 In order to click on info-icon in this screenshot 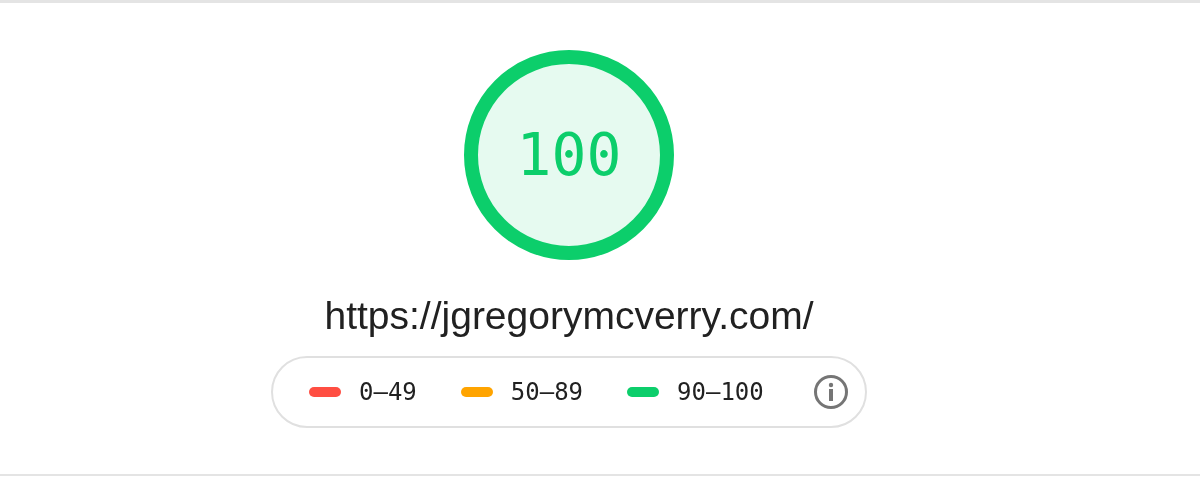, I will do `click(831, 391)`.